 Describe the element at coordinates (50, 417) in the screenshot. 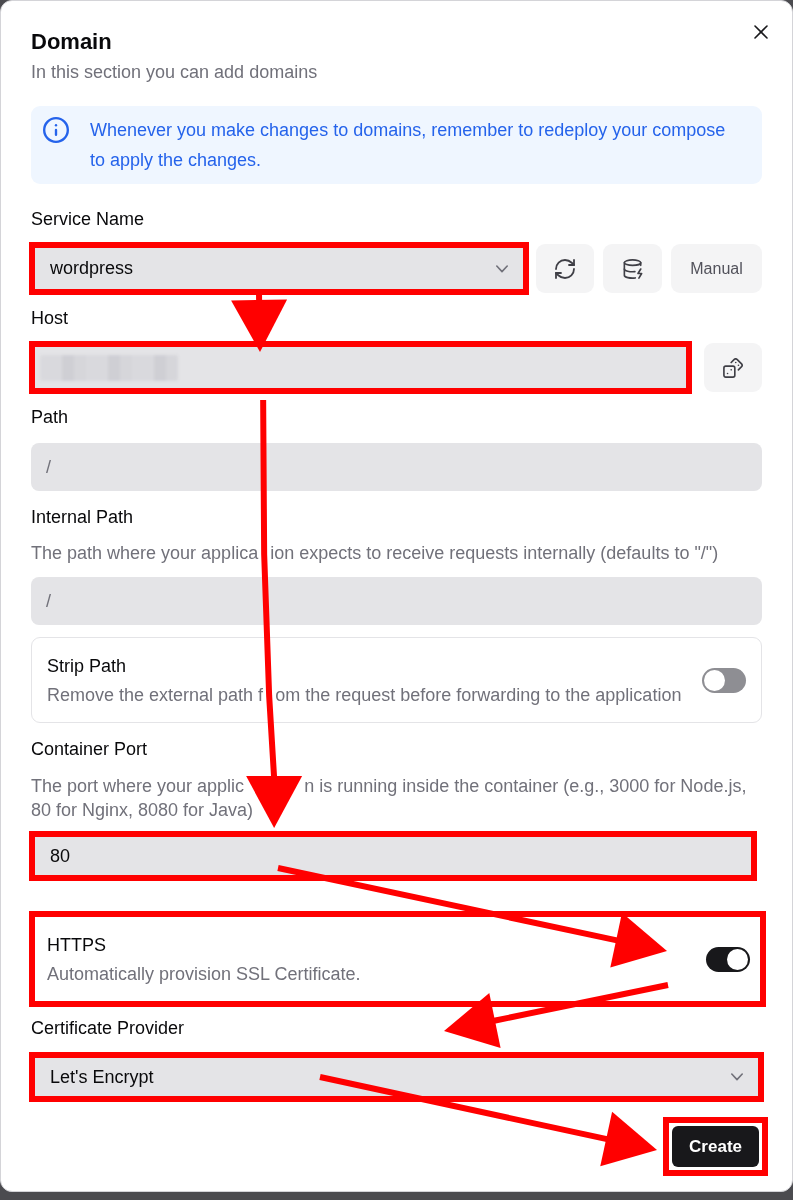

I see `field-label: Path` at that location.